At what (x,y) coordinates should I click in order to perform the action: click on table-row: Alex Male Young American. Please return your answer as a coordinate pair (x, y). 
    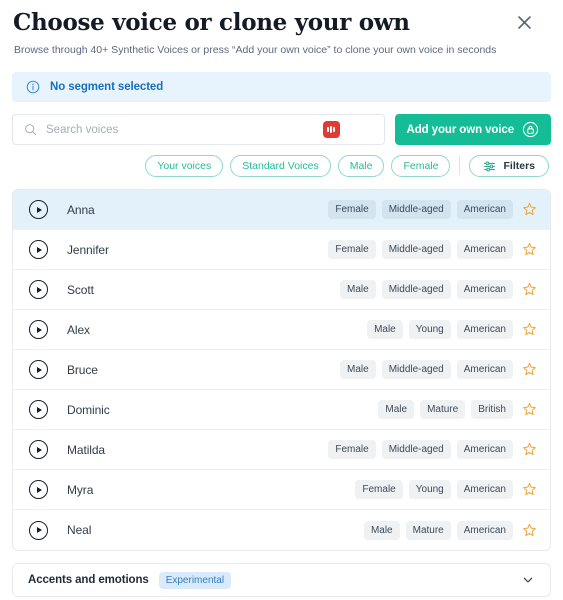
    Looking at the image, I should click on (281, 330).